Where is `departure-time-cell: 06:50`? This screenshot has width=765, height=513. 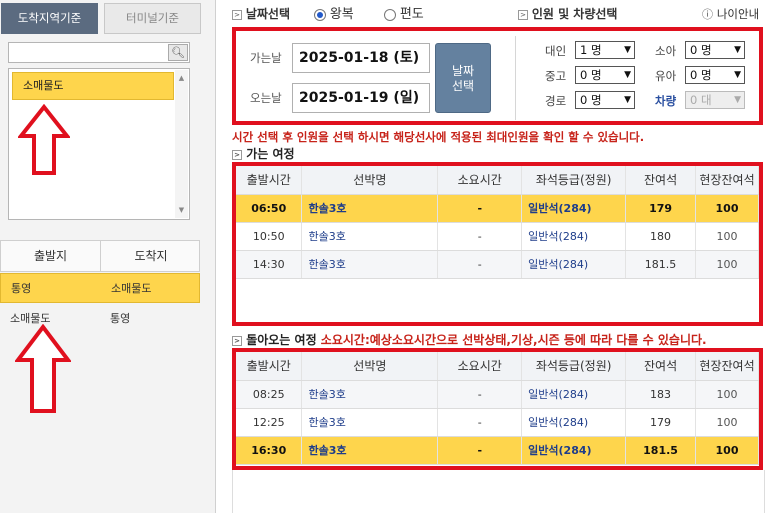 departure-time-cell: 06:50 is located at coordinates (269, 208).